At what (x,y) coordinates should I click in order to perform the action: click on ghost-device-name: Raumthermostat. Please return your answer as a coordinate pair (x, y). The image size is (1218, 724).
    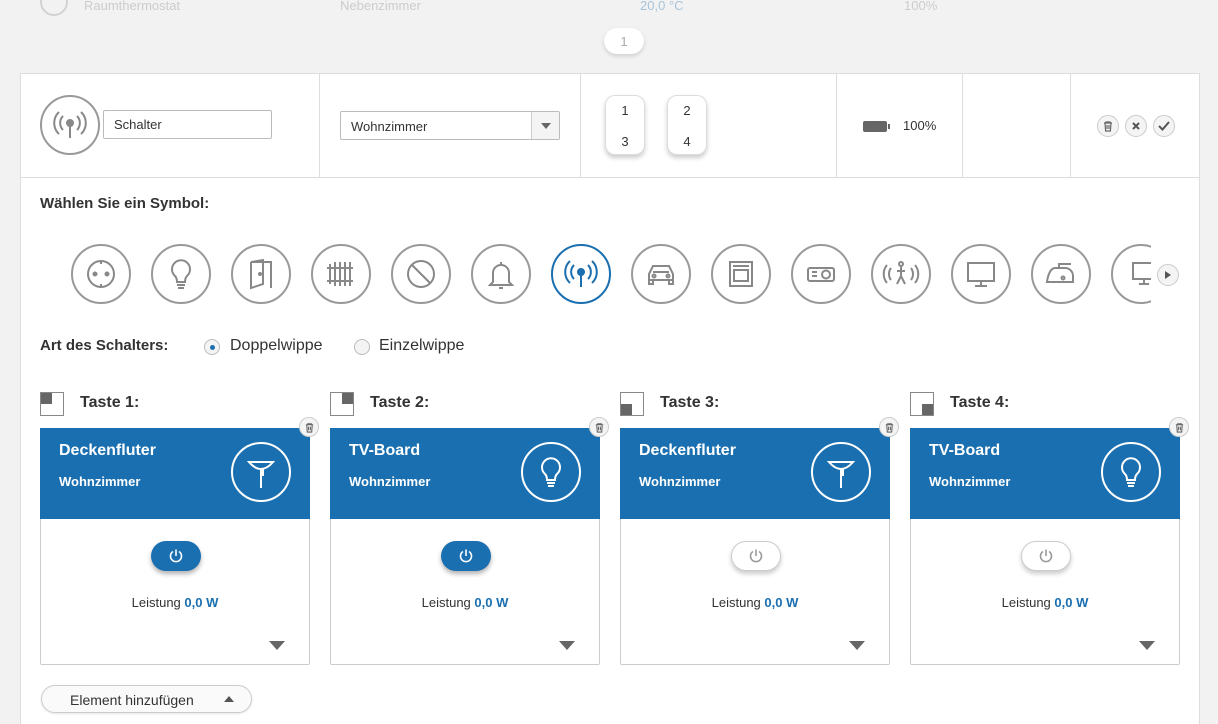
    Looking at the image, I should click on (132, 6).